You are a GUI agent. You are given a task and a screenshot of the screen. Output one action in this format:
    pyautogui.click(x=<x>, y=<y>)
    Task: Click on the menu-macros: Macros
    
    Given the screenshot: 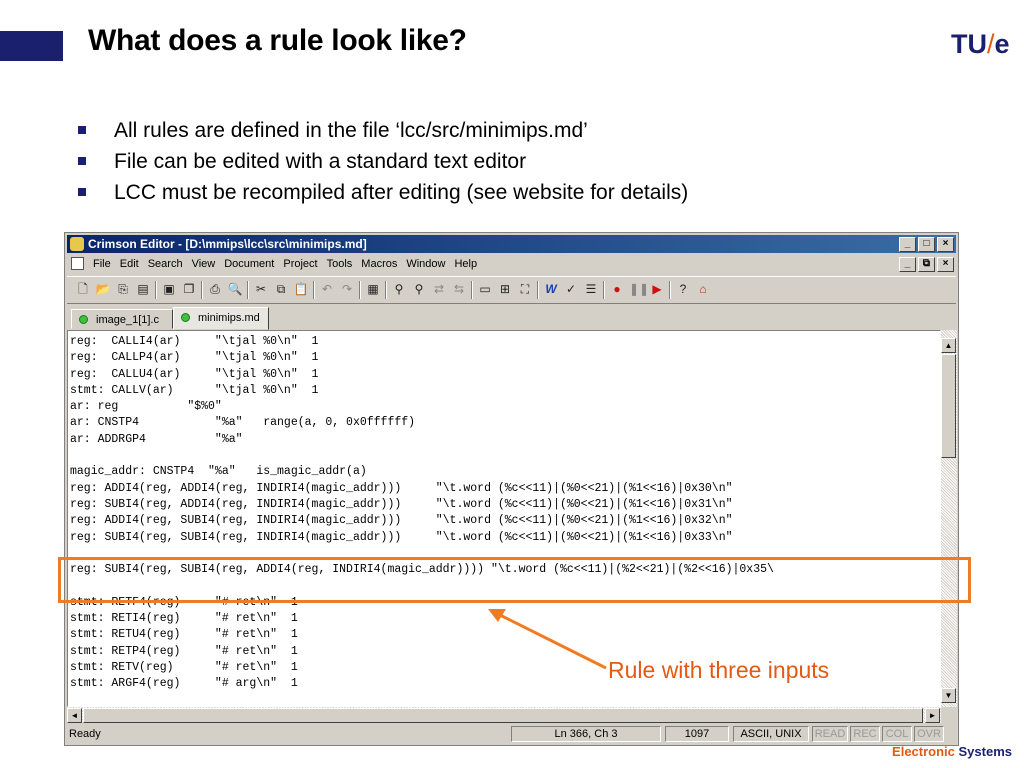 What is the action you would take?
    pyautogui.click(x=379, y=264)
    